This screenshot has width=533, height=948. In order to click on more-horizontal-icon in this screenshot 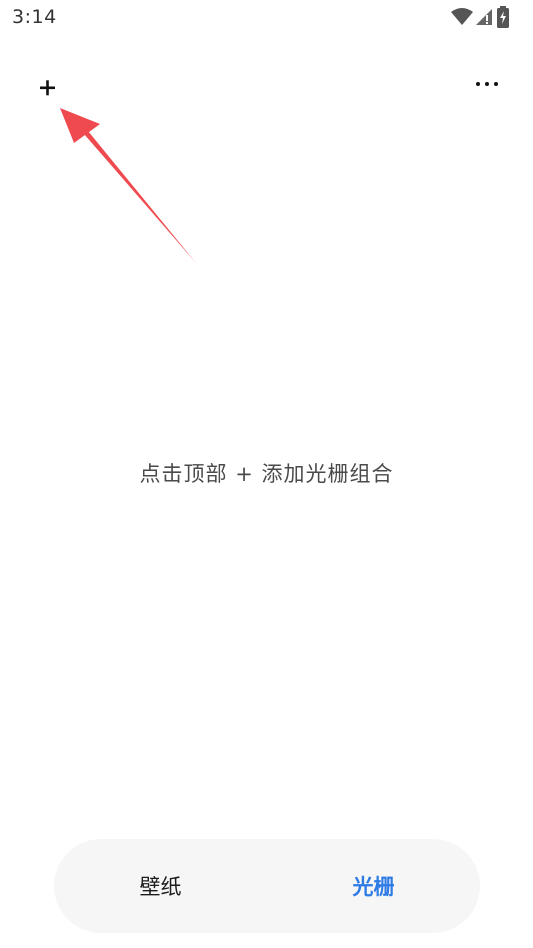, I will do `click(487, 84)`.